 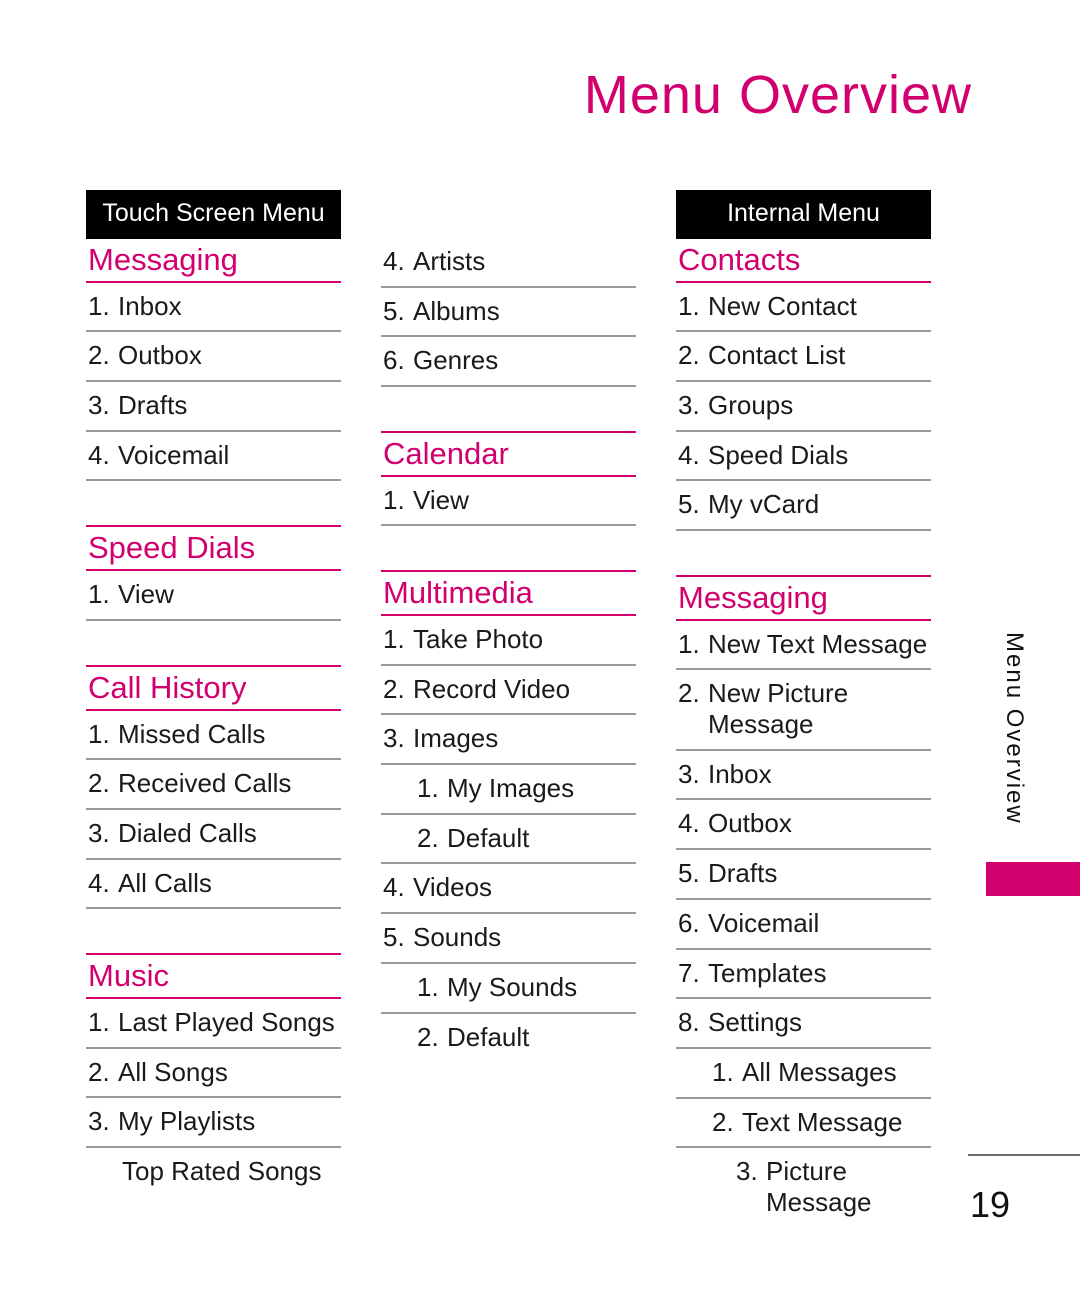 I want to click on menu-item: 1. Last Played Songs, so click(x=213, y=1024).